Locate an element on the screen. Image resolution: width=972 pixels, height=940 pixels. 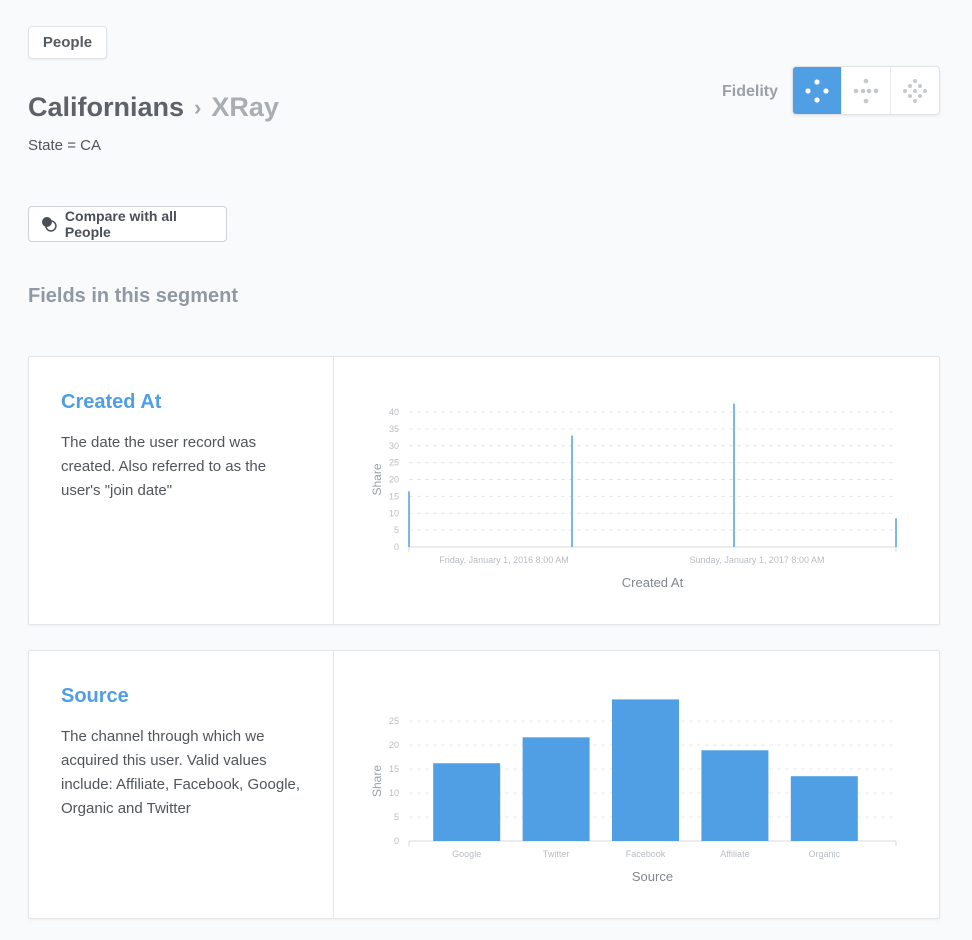
fidelity-option-medium is located at coordinates (866, 90).